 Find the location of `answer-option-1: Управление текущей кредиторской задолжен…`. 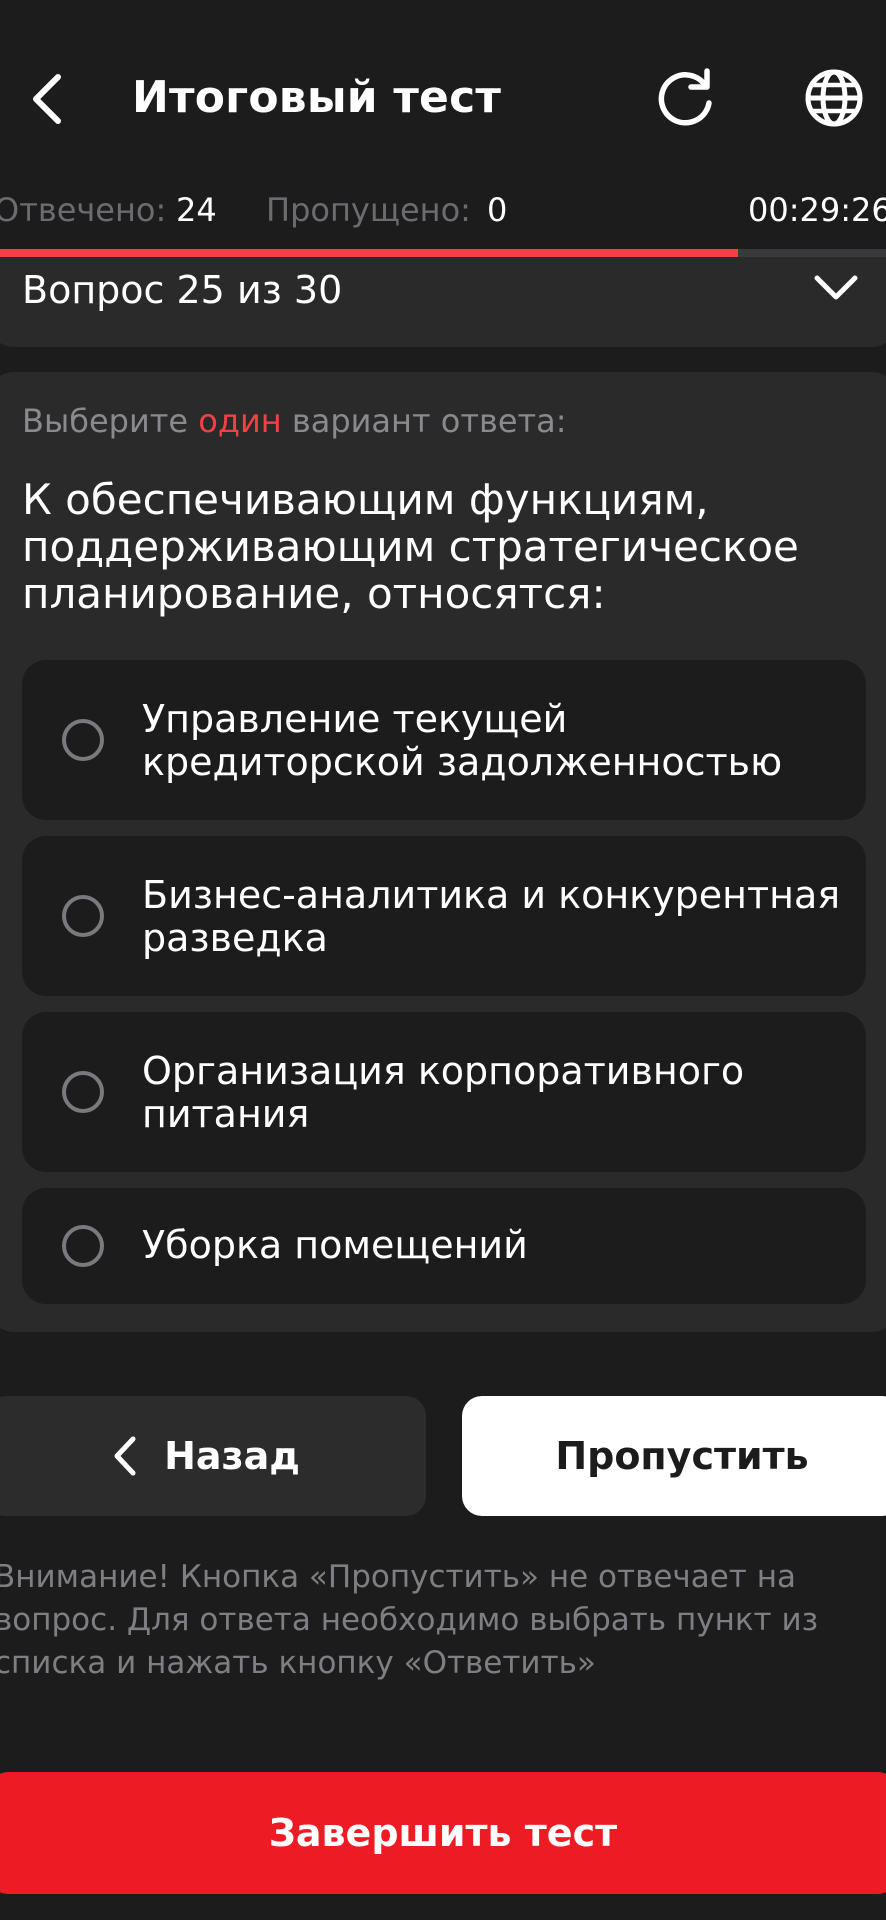

answer-option-1: Управление текущей кредиторской задолжен… is located at coordinates (444, 740).